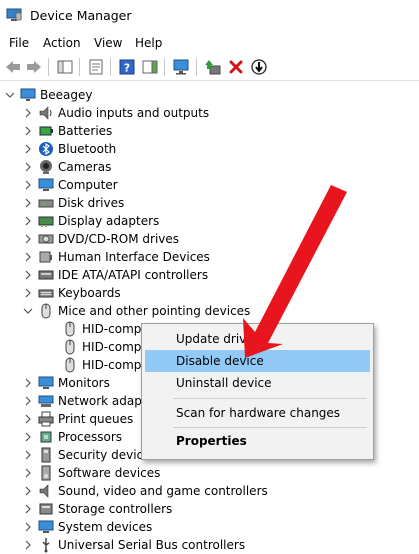 The image size is (419, 554). I want to click on tree-category: Mice and other pointing devices, so click(136, 311).